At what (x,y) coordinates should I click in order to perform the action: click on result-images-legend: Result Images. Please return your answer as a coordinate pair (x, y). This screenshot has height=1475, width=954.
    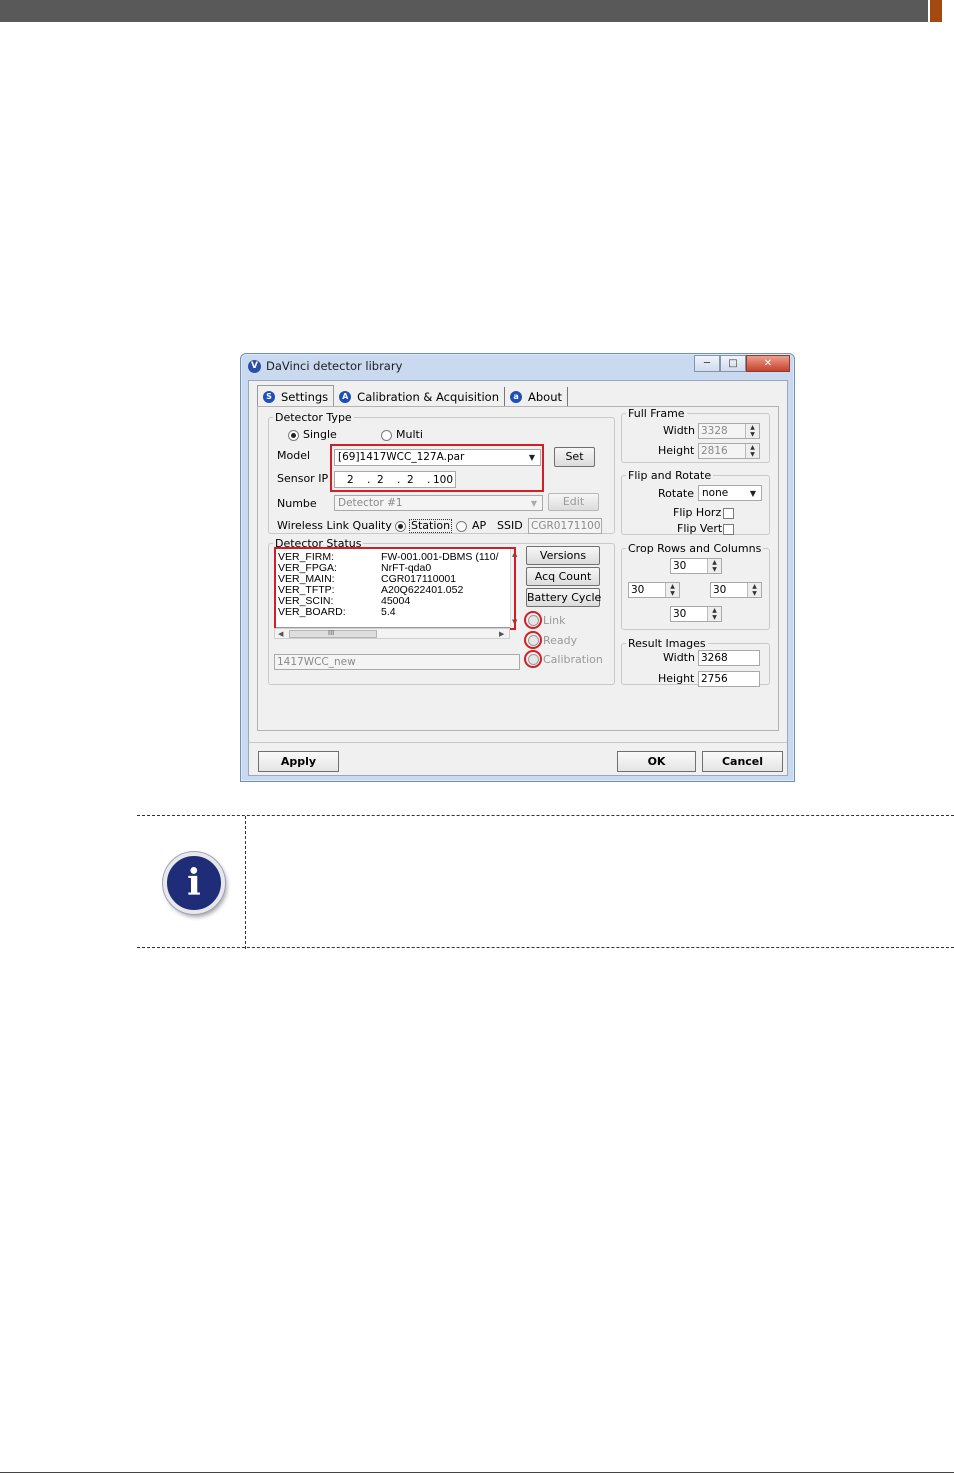
    Looking at the image, I should click on (667, 643).